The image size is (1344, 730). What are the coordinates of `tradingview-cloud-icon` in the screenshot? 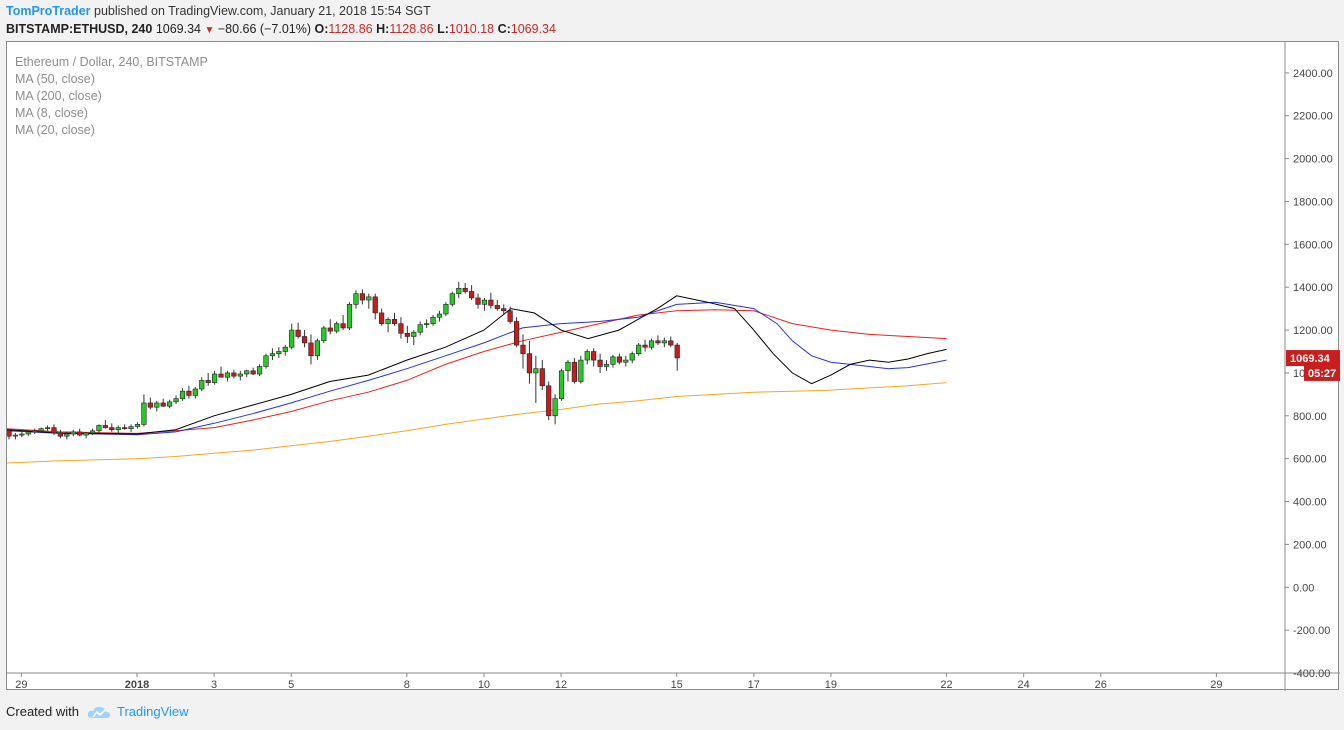 It's located at (99, 712).